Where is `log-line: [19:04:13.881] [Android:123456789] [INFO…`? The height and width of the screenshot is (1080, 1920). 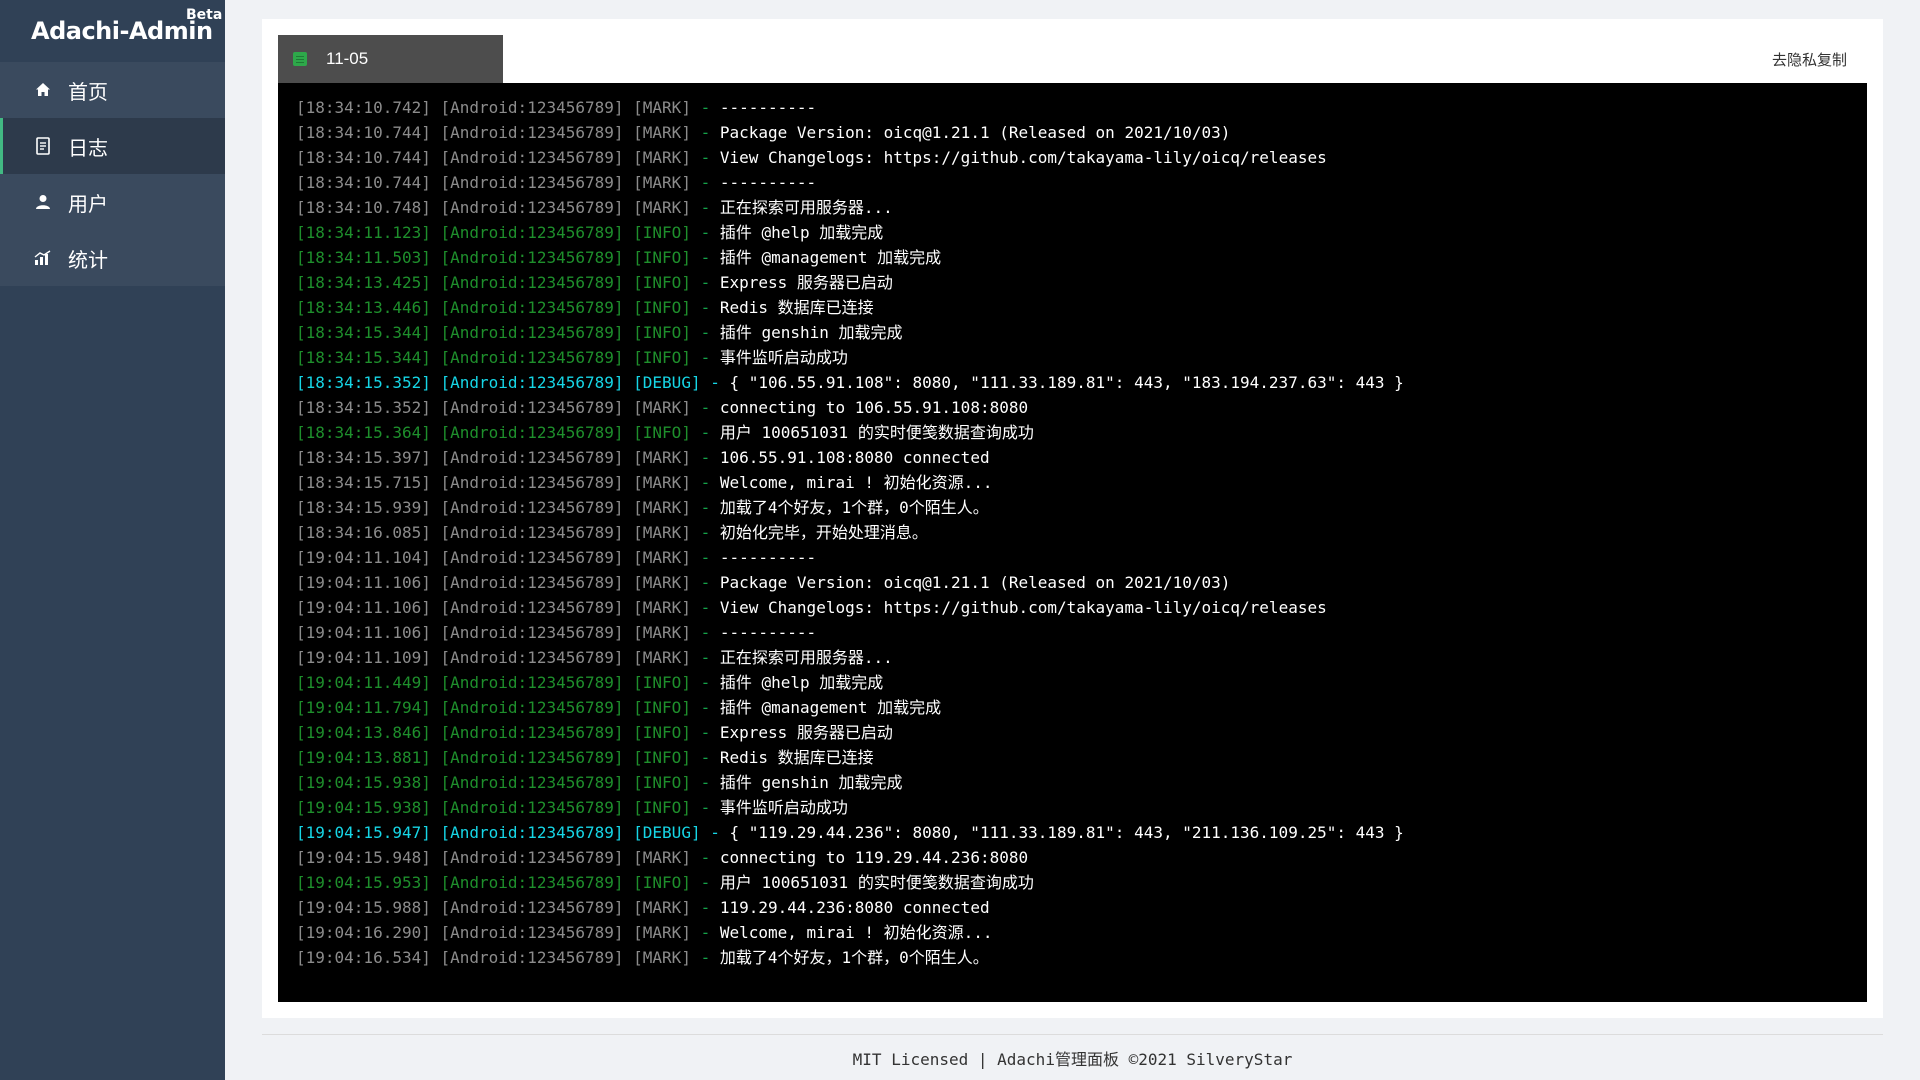 log-line: [19:04:13.881] [Android:123456789] [INFO… is located at coordinates (1081, 757).